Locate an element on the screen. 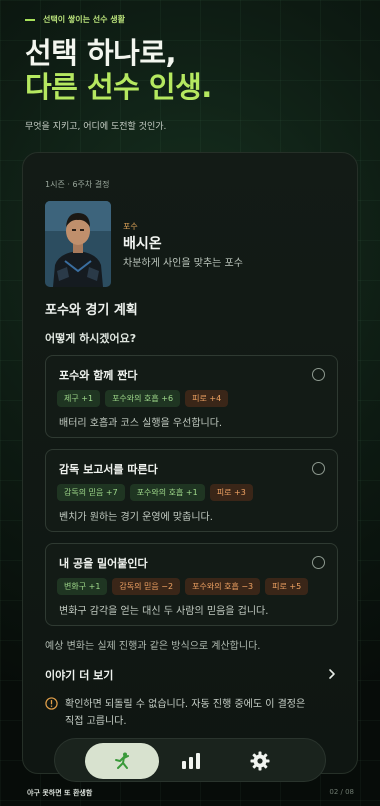  tab-settings is located at coordinates (260, 761).